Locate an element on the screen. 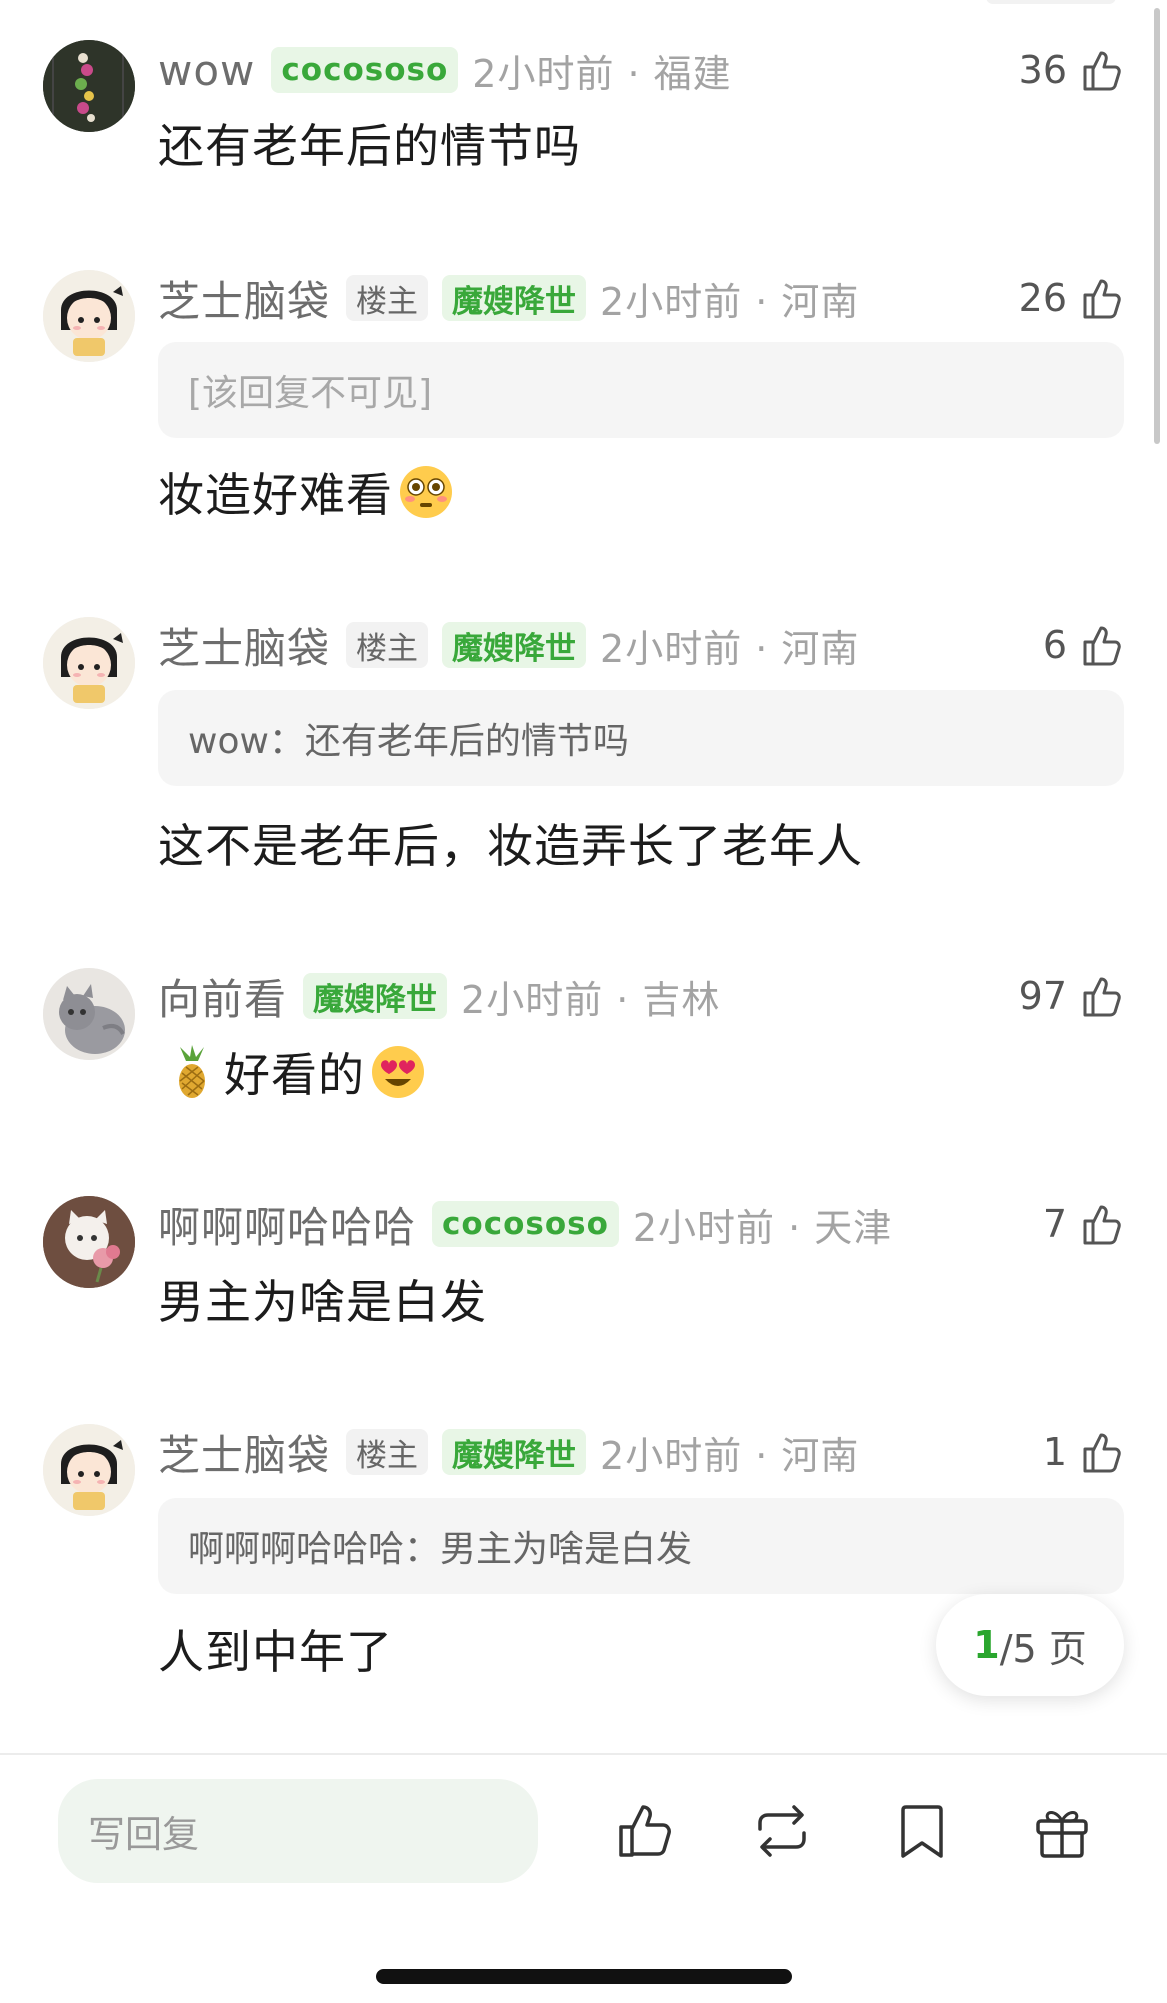  comment-meta: 向前看 魔嫂降世 2小时前 · 吉林 is located at coordinates (439, 996).